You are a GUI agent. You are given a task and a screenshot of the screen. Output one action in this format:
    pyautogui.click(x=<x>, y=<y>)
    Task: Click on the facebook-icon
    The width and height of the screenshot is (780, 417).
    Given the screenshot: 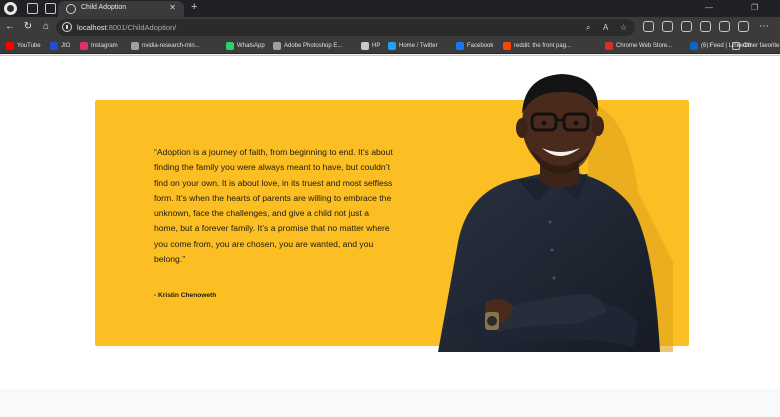 What is the action you would take?
    pyautogui.click(x=460, y=46)
    